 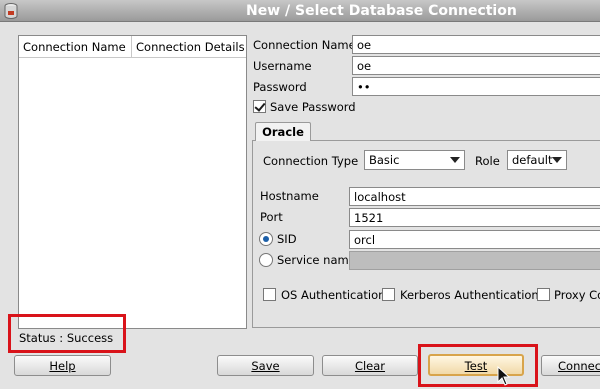 What do you see at coordinates (476, 65) in the screenshot?
I see `username-field: oe` at bounding box center [476, 65].